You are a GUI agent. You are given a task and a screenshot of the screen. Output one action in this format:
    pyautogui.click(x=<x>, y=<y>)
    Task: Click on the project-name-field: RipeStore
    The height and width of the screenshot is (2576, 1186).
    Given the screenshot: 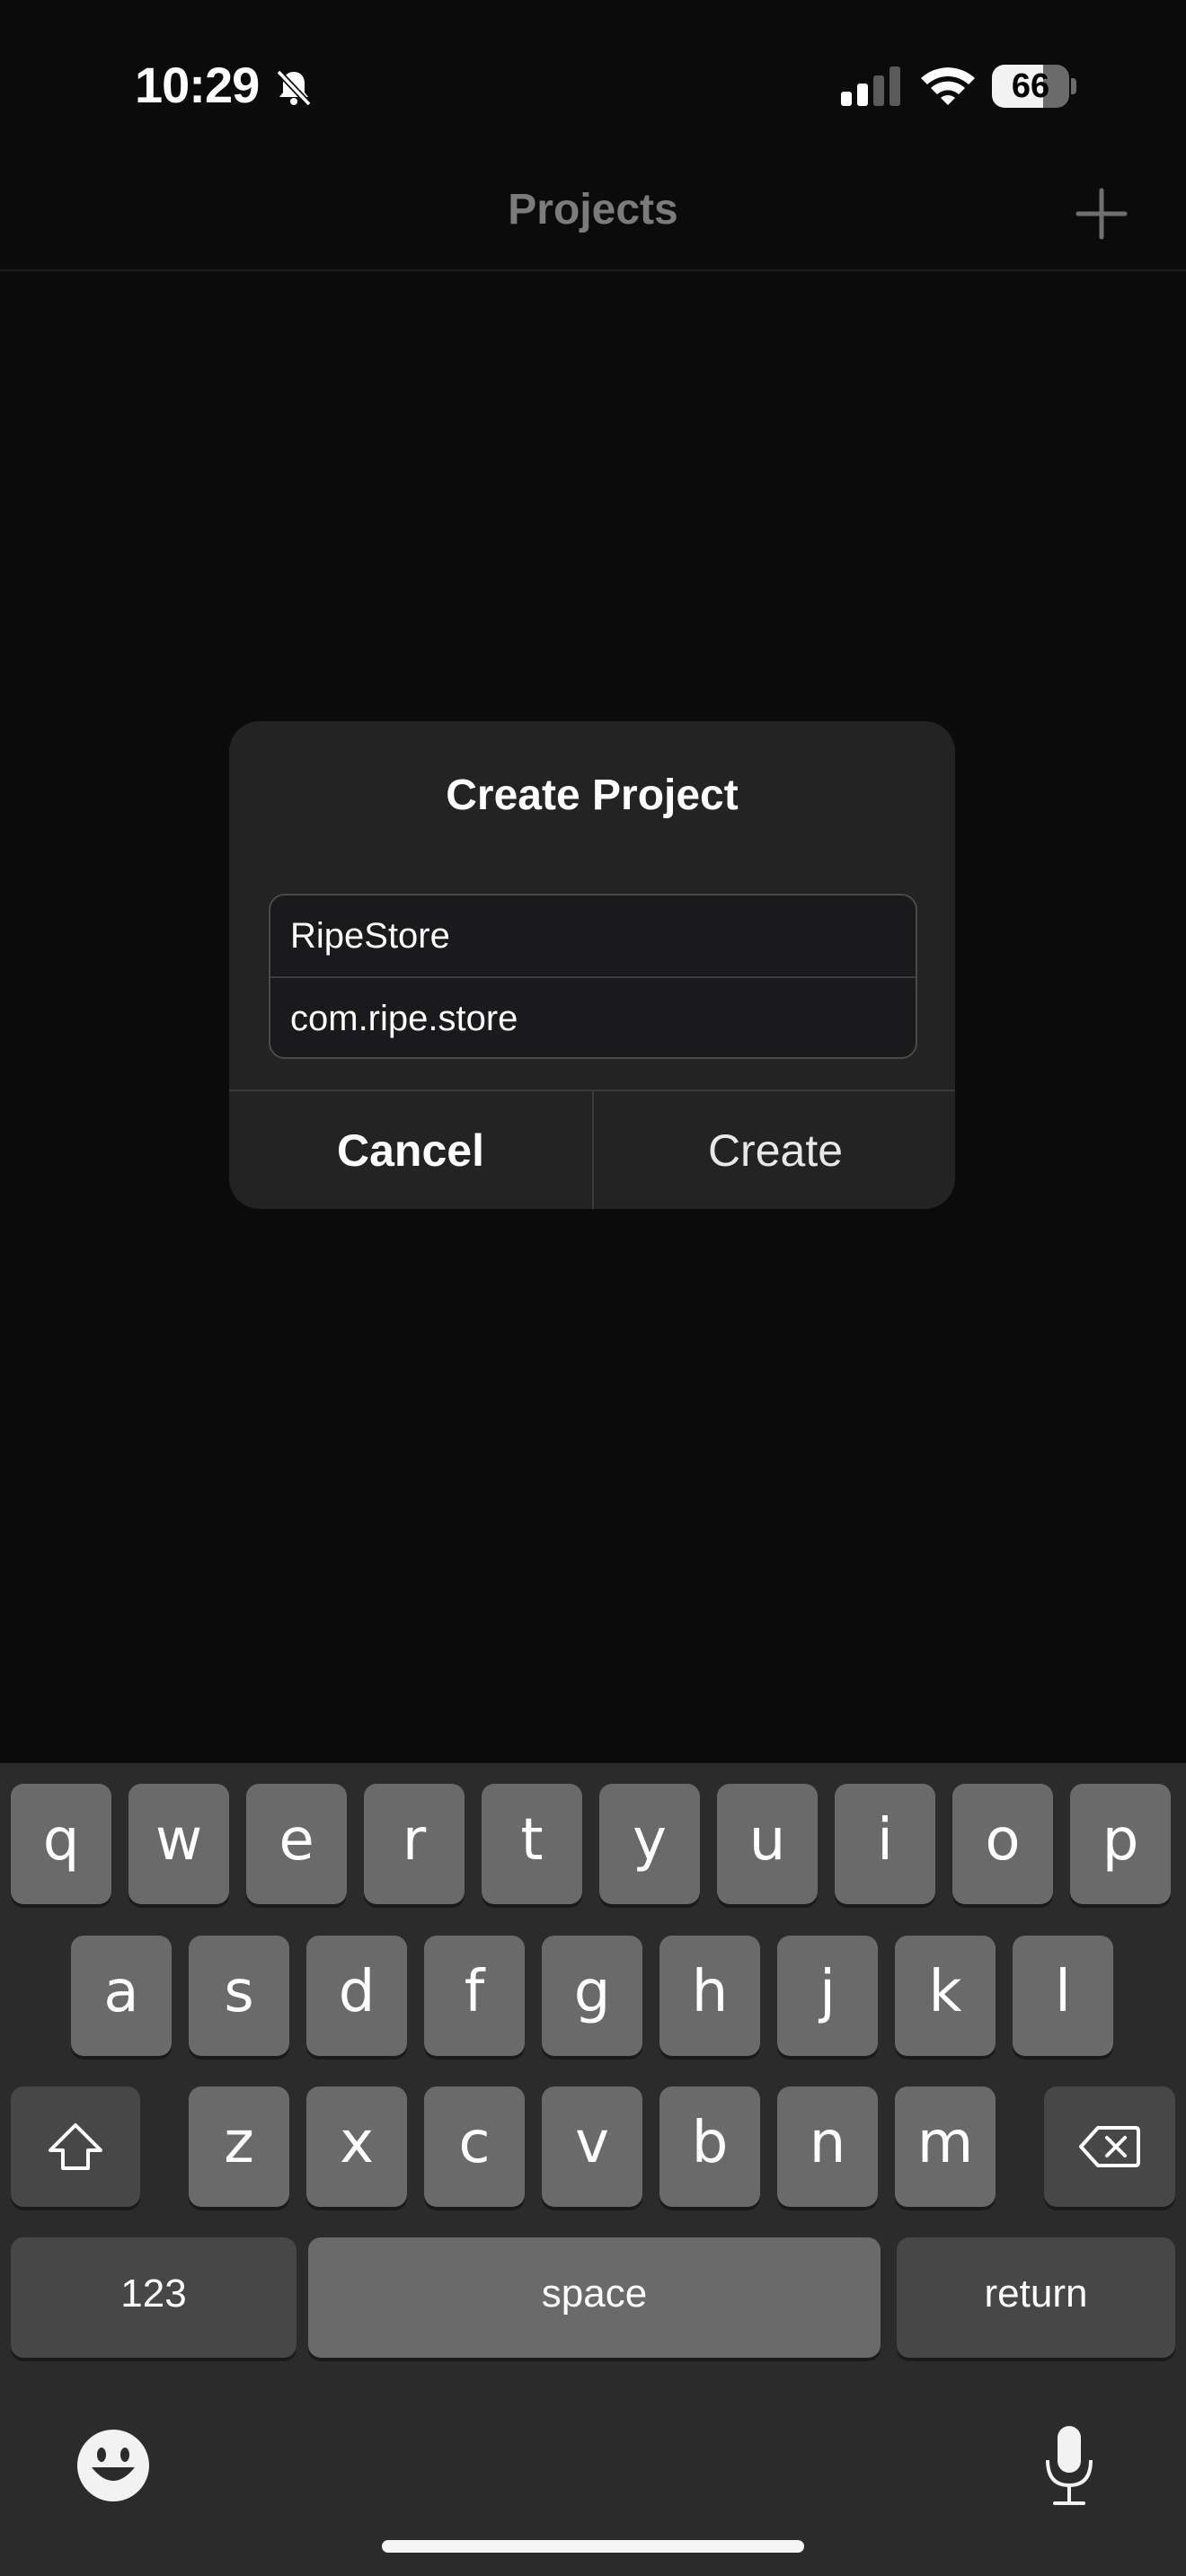 What is the action you would take?
    pyautogui.click(x=593, y=935)
    